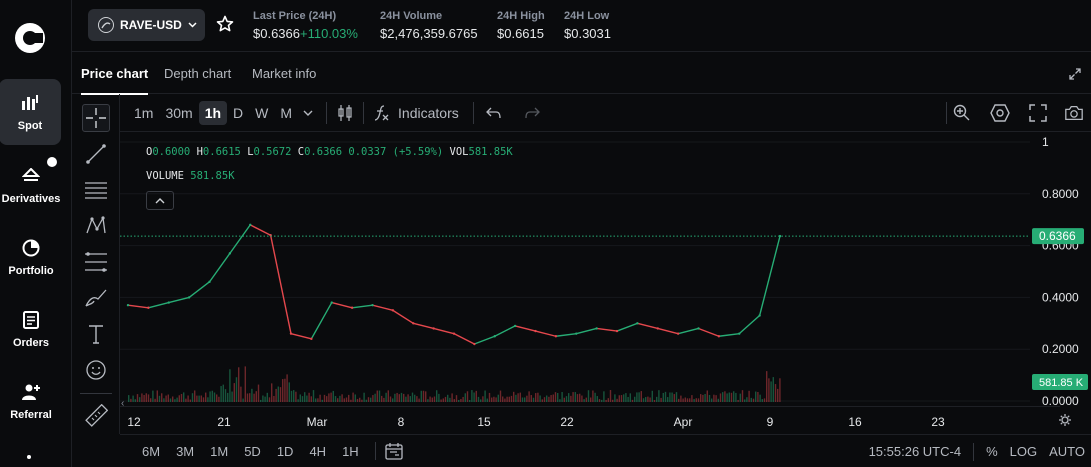 Image resolution: width=1091 pixels, height=467 pixels. Describe the element at coordinates (382, 113) in the screenshot. I see `function-icon` at that location.